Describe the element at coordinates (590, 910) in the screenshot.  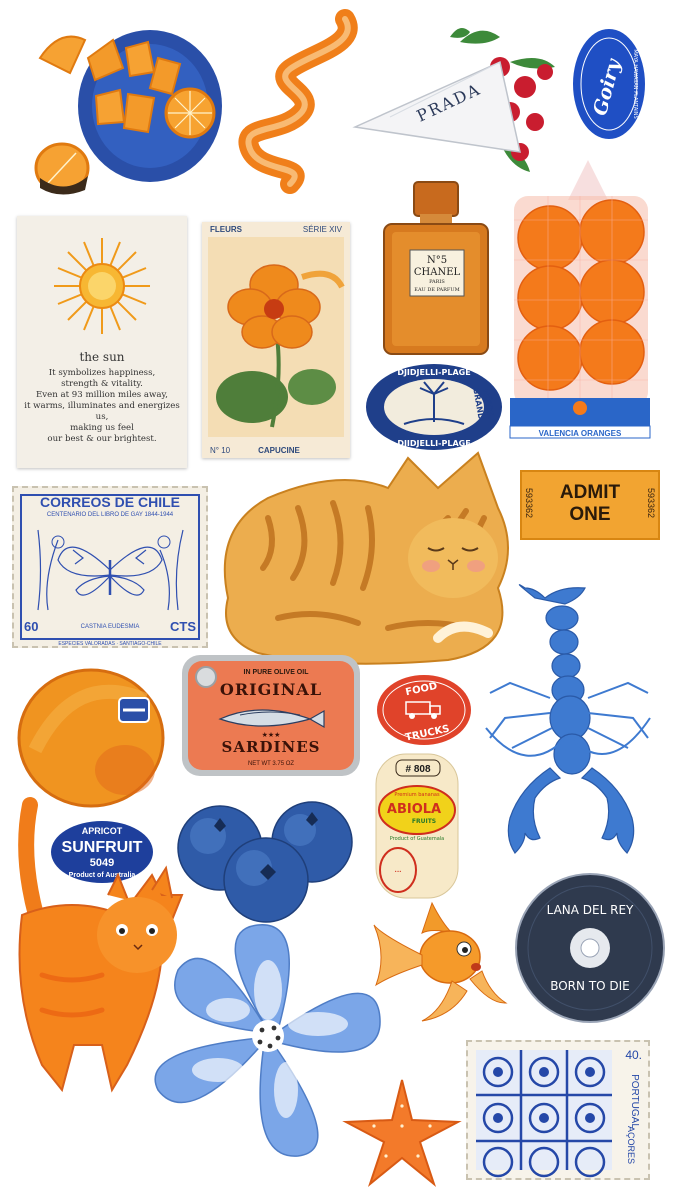
I see `cd-artist: LANA DEL REY` at that location.